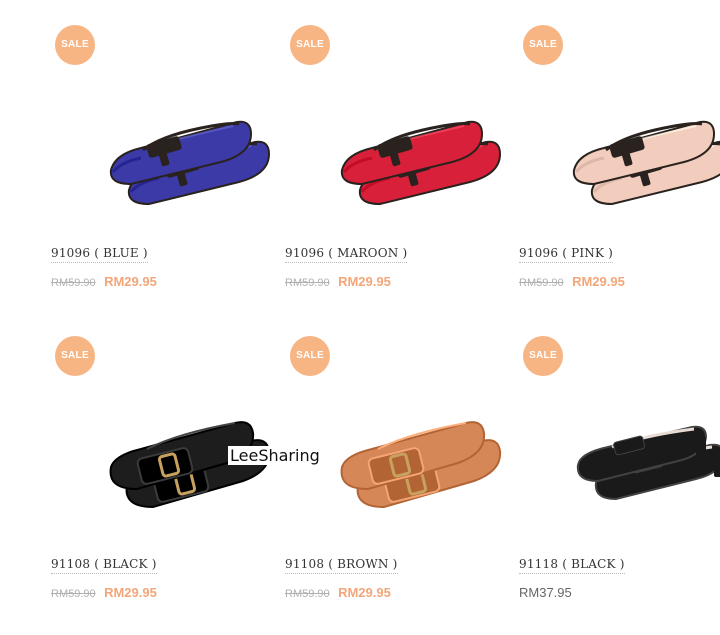 The image size is (720, 635). What do you see at coordinates (185, 149) in the screenshot?
I see `blue-bow-flat-shoe-image` at bounding box center [185, 149].